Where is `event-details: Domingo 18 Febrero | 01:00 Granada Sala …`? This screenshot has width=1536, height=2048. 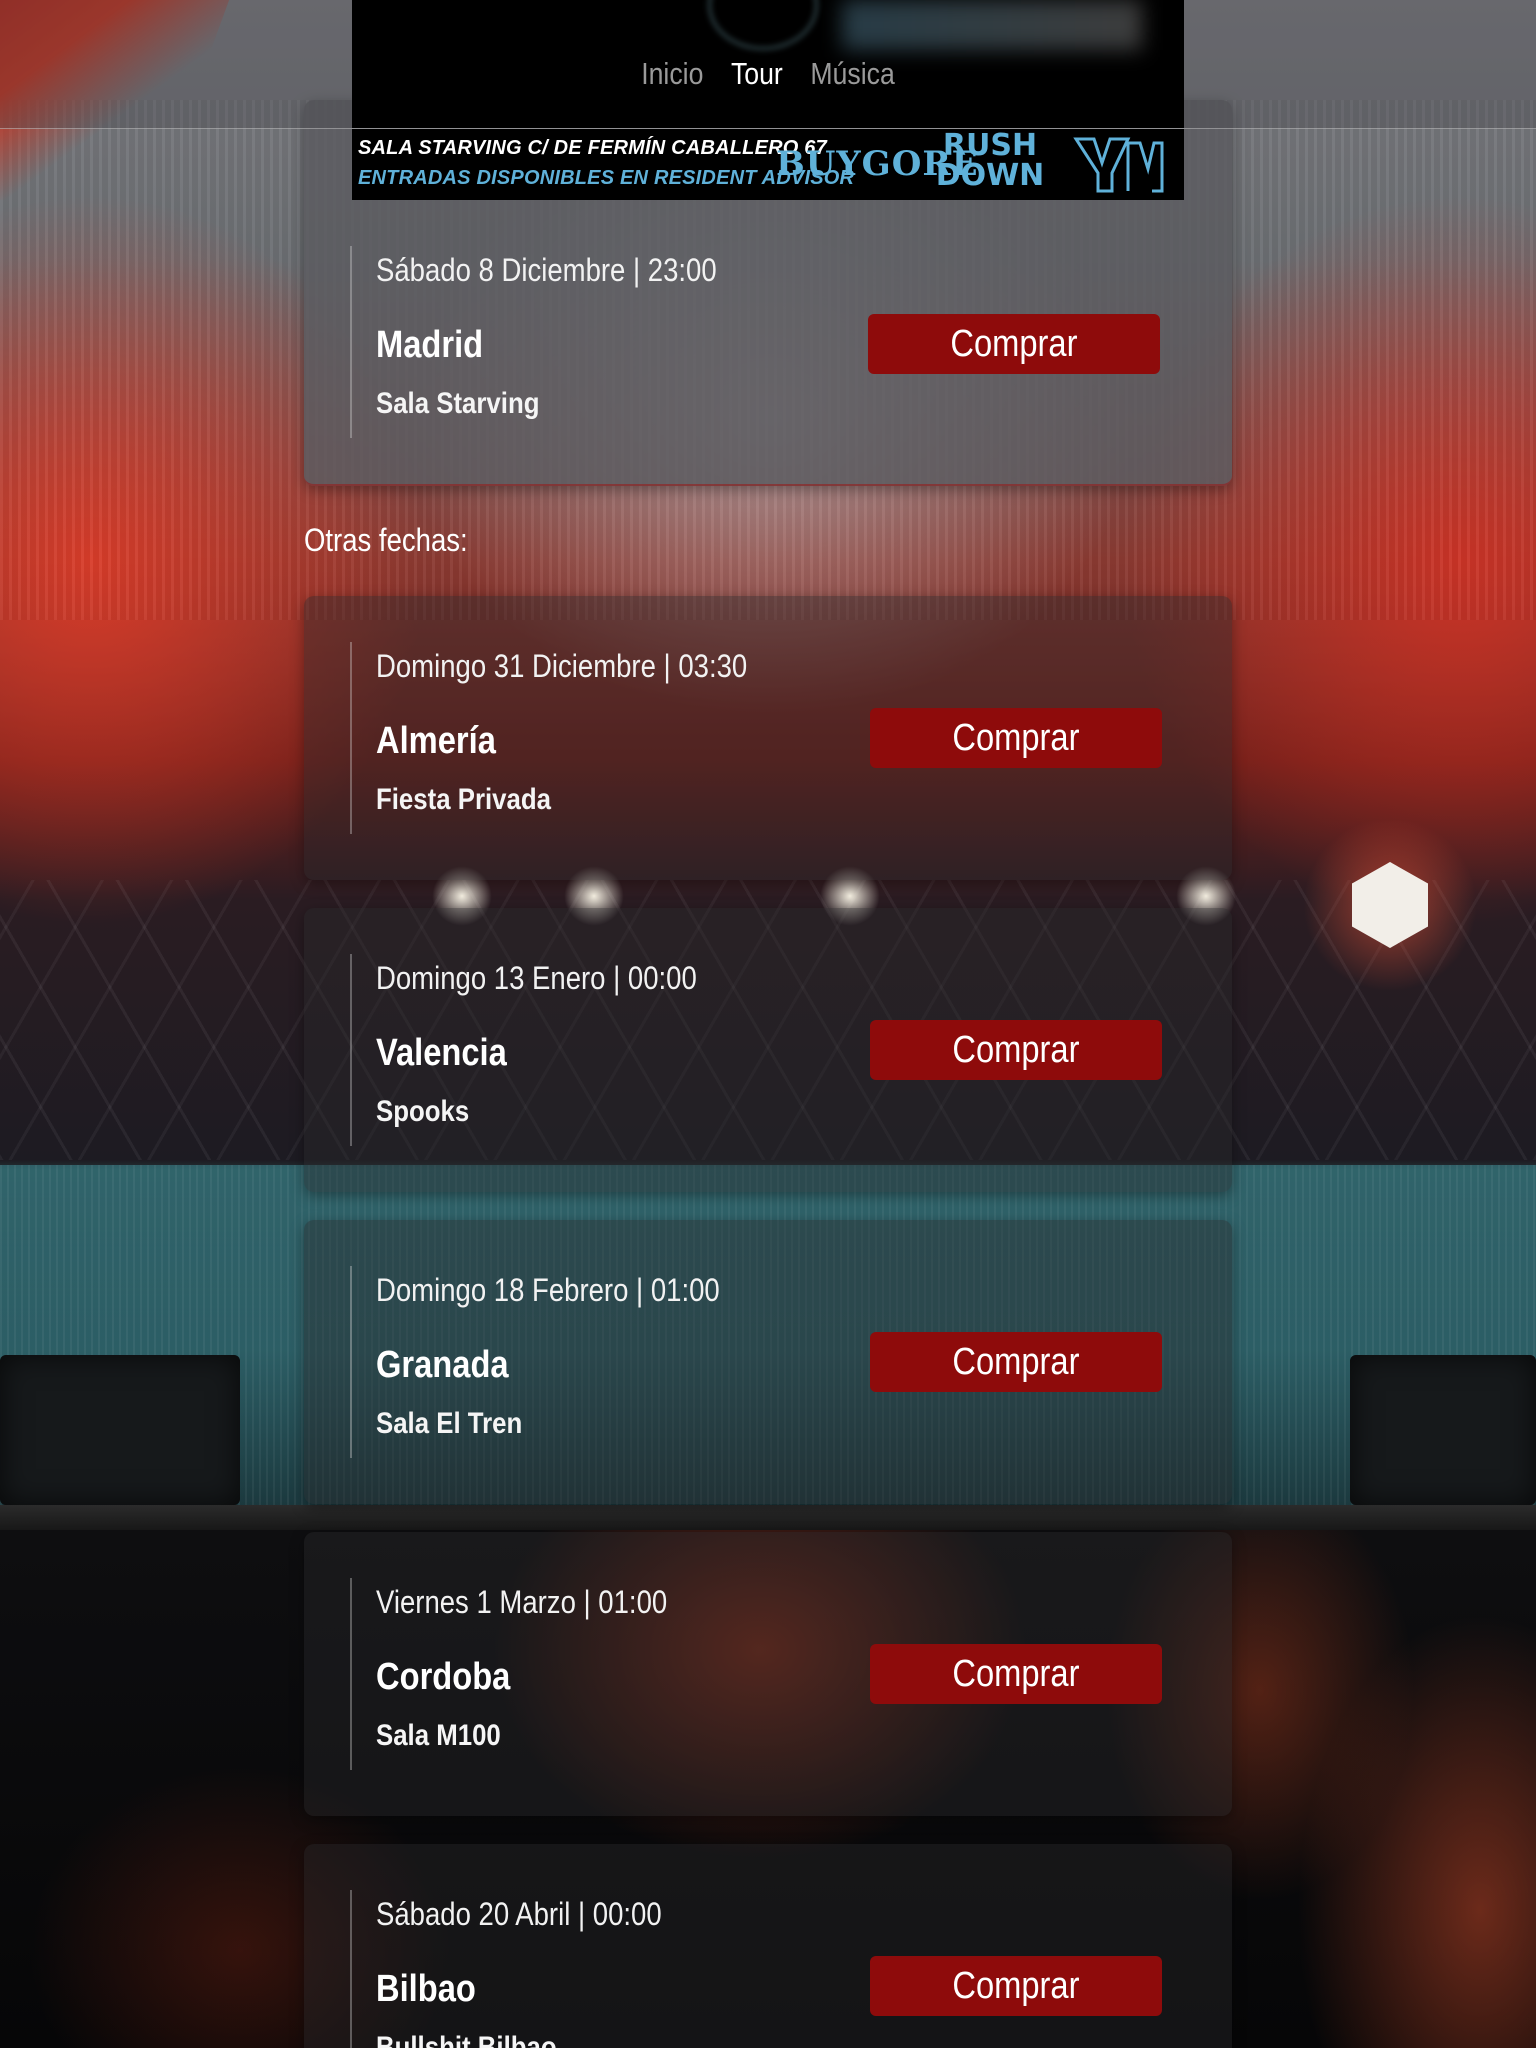
event-details: Domingo 18 Febrero | 01:00 Granada Sala … is located at coordinates (590, 1362).